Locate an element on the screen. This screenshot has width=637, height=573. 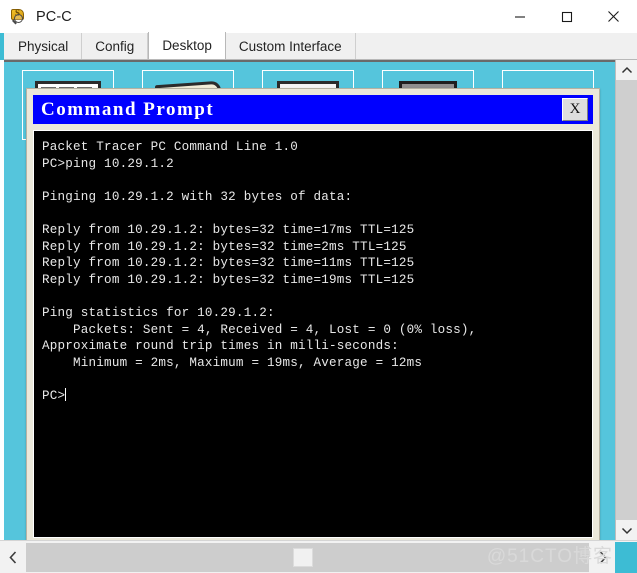
desktop-horizontal-scrollbar: @51CTO博客 is located at coordinates (318, 556).